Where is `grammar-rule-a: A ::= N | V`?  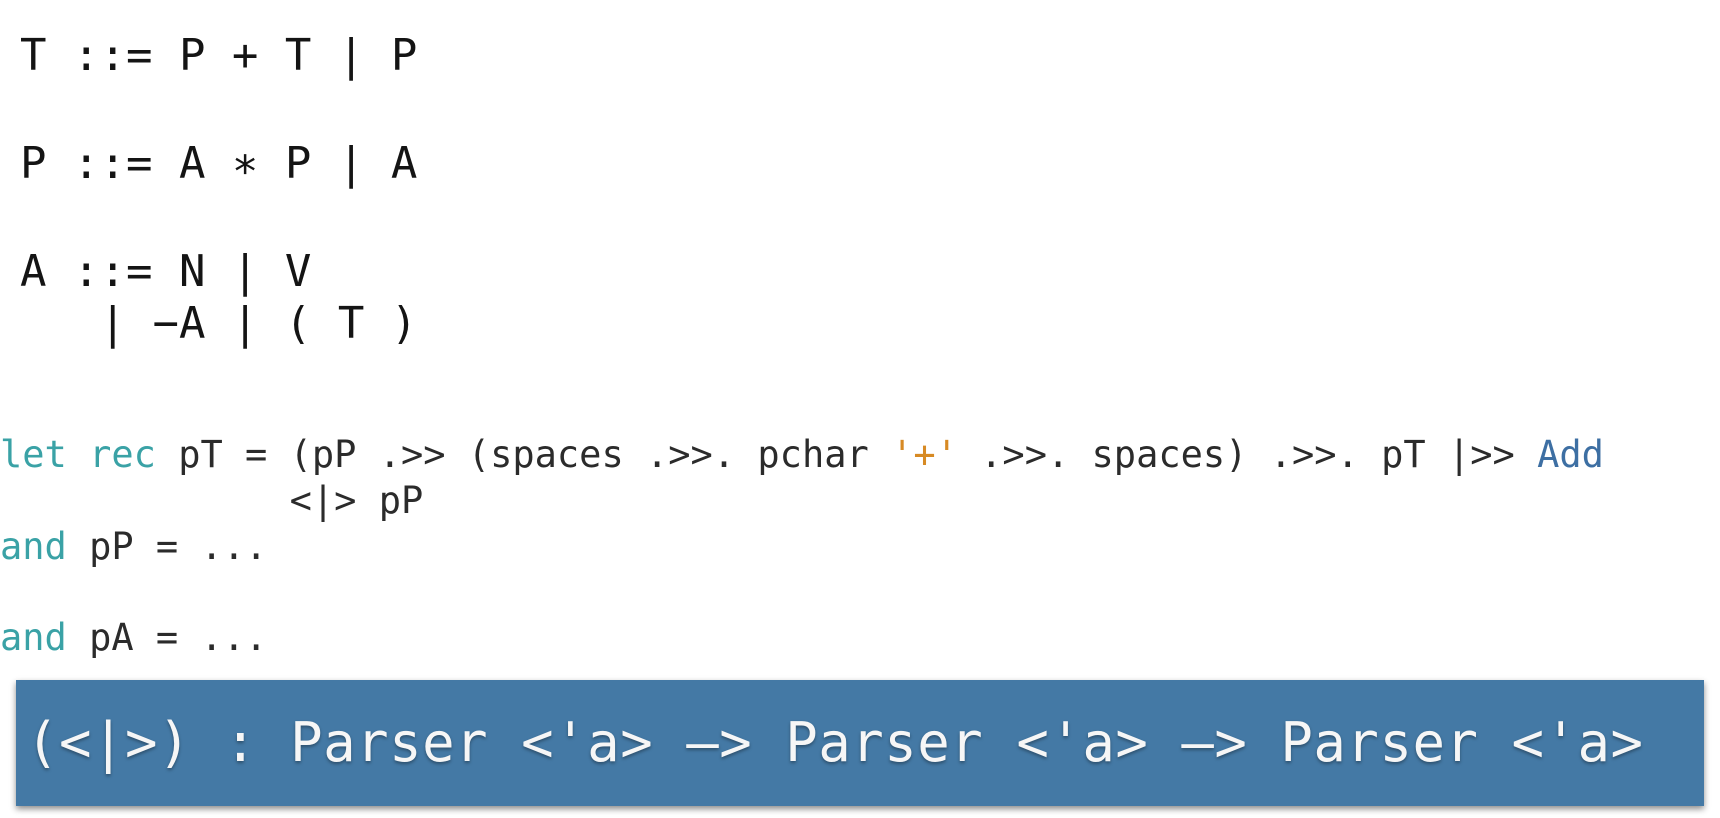 grammar-rule-a: A ::= N | V is located at coordinates (166, 271).